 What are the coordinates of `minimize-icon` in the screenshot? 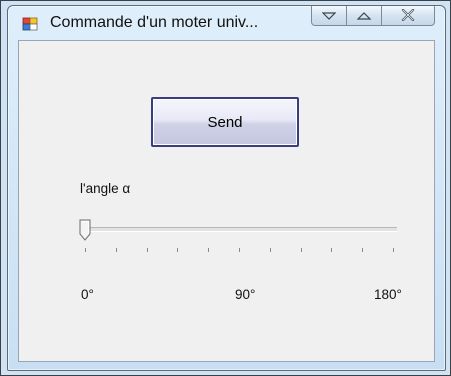 It's located at (329, 15).